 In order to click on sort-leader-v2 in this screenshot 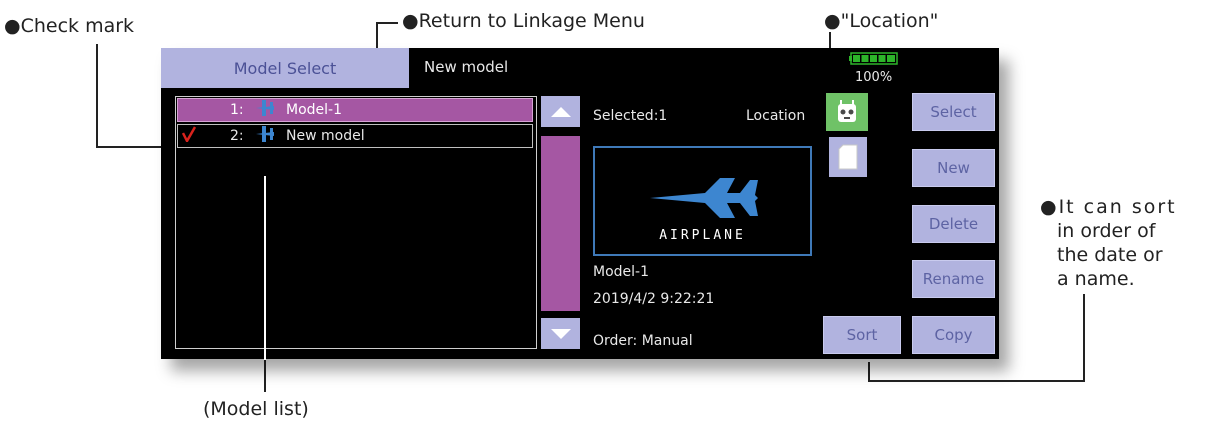, I will do `click(869, 372)`.